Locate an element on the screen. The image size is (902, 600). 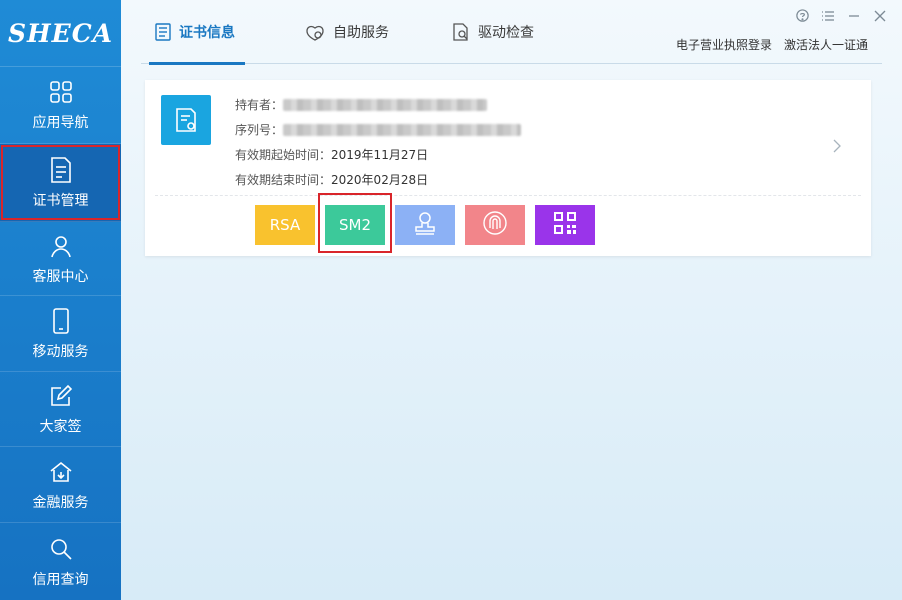
valid-to-row: 有效期结束时间： 2020年02月28日 is located at coordinates (378, 179).